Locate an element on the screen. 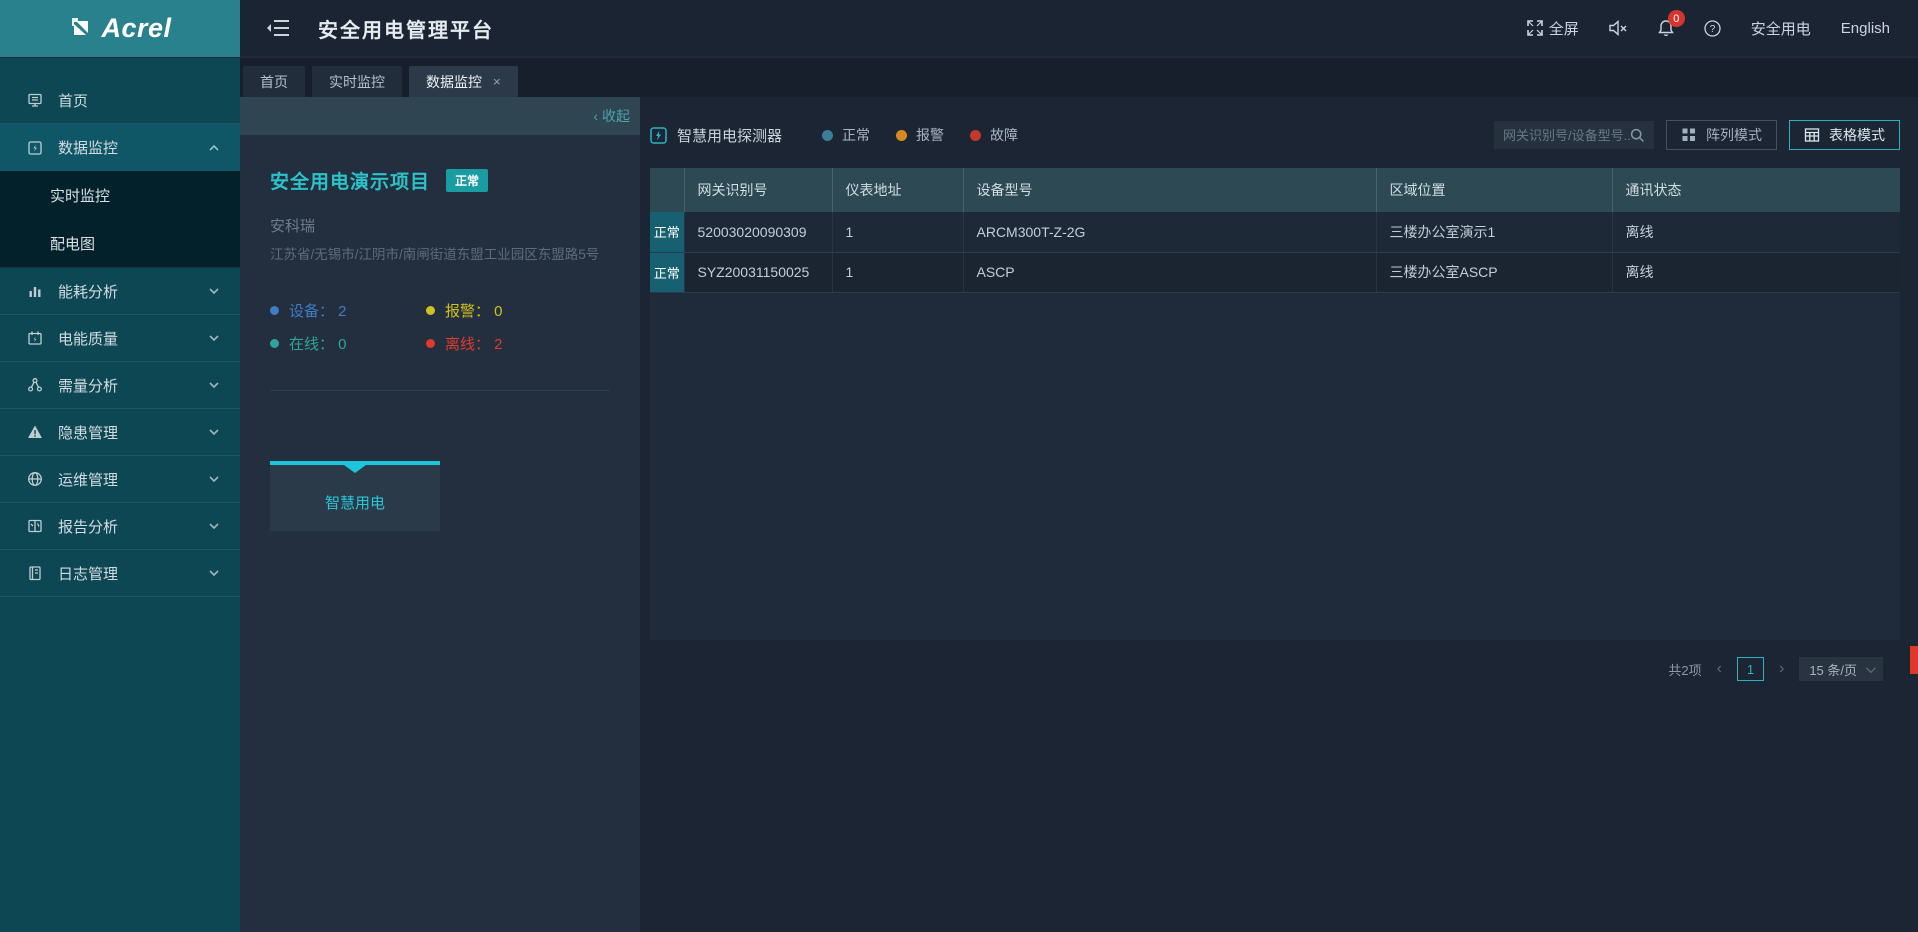 The height and width of the screenshot is (932, 1918). mode-button-阵列模式: 阵列模式 is located at coordinates (1721, 135).